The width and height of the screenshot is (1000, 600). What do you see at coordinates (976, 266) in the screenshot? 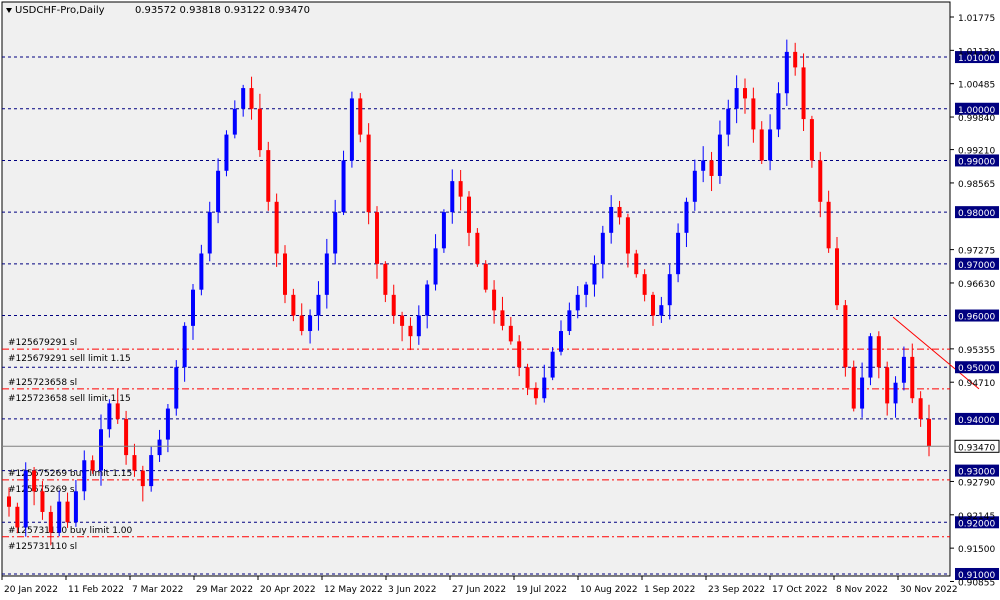
I see `level-price-label: 0.97000` at bounding box center [976, 266].